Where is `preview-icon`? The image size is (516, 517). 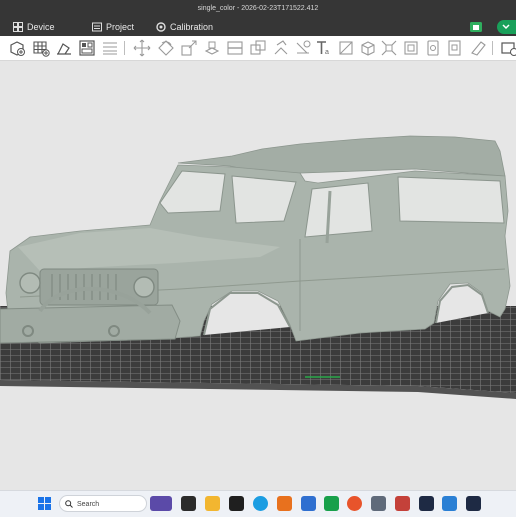 preview-icon is located at coordinates (455, 48).